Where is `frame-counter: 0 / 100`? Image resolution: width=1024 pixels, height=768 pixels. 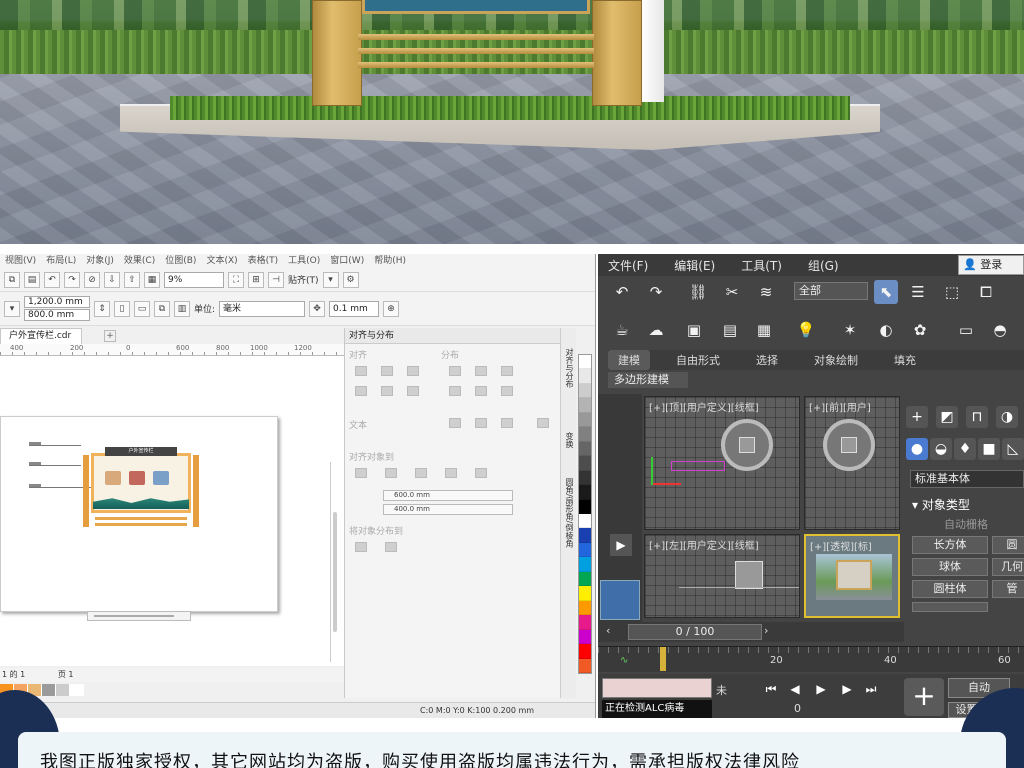 frame-counter: 0 / 100 is located at coordinates (695, 632).